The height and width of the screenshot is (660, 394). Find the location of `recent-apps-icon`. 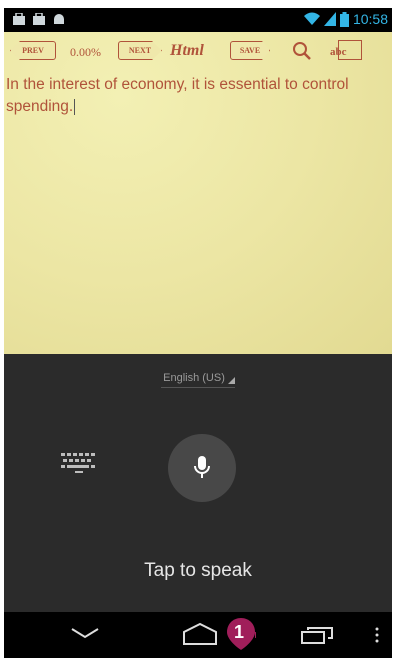

recent-apps-icon is located at coordinates (317, 635).